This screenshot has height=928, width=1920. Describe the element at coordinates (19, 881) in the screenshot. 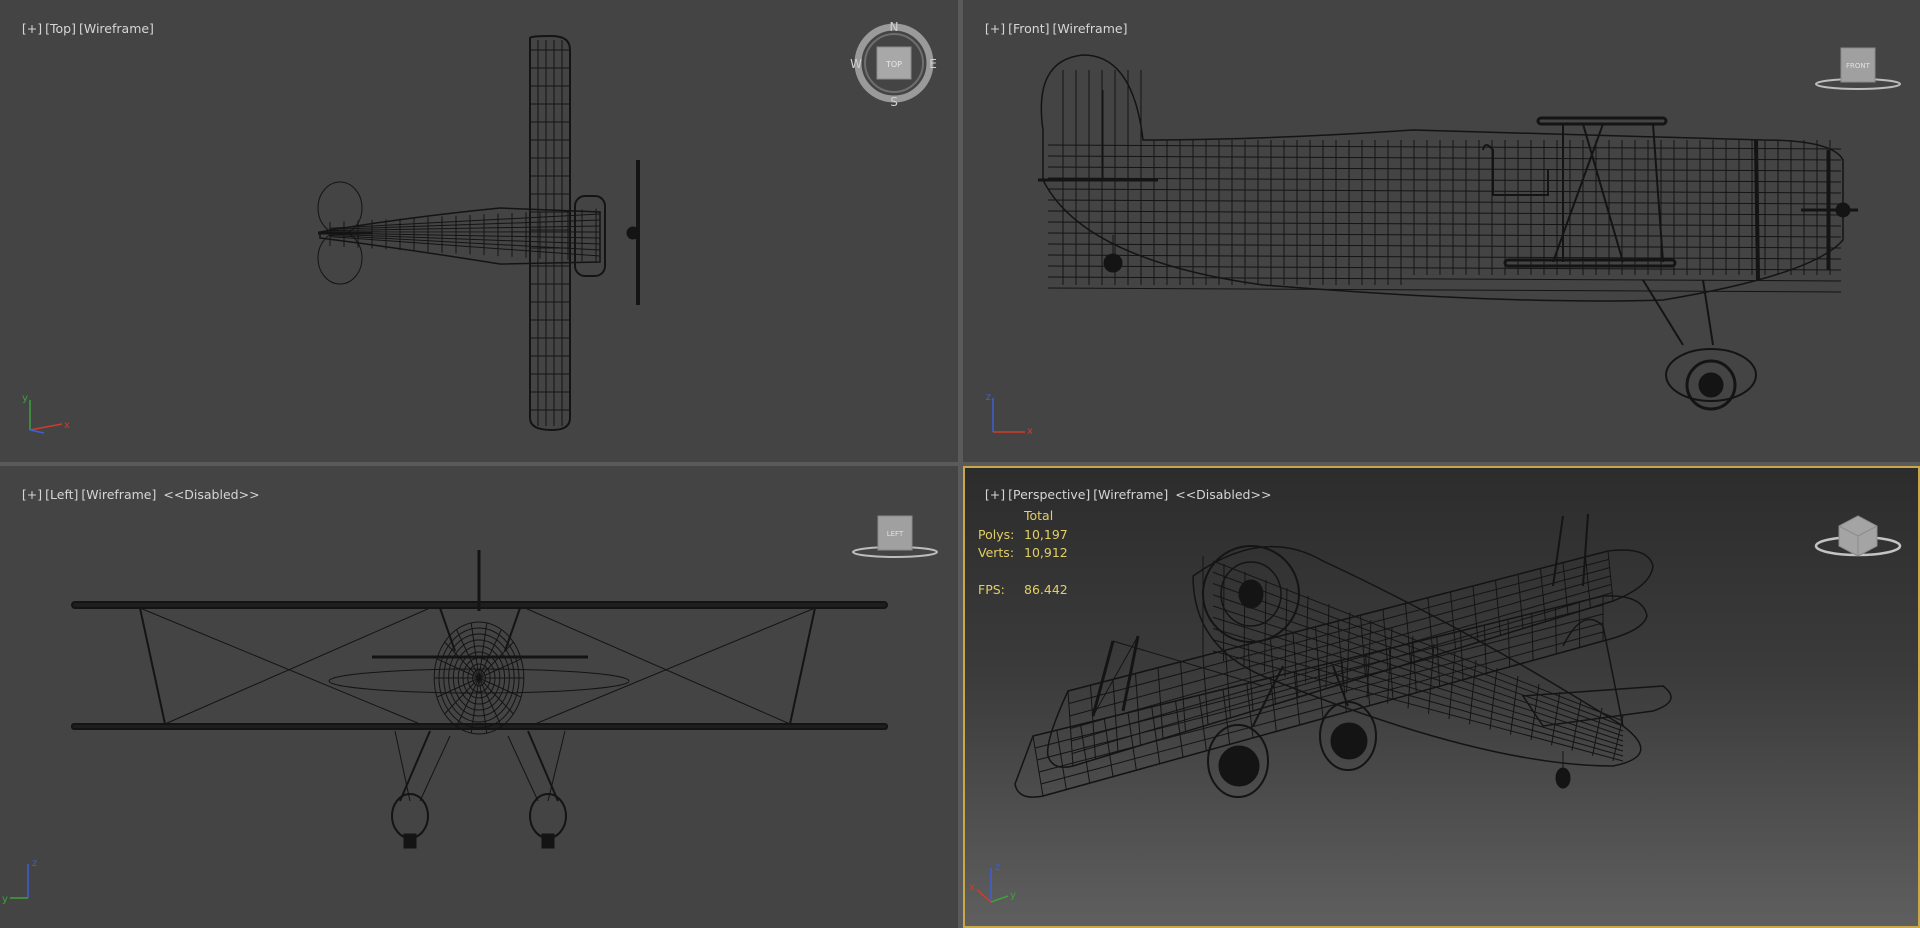

I see `axis-tripod: z y` at that location.